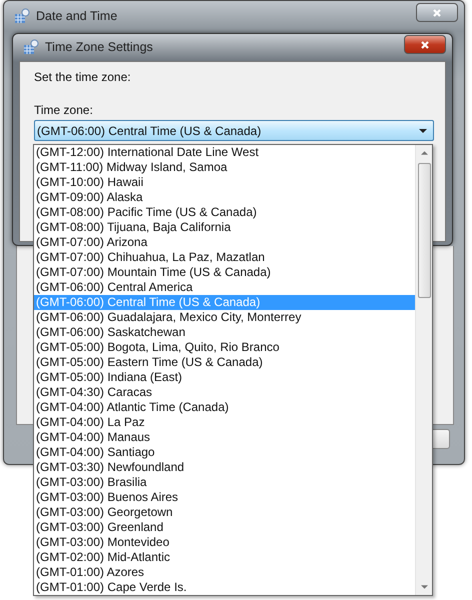  I want to click on list-item: (GMT-07:00) Arizona, so click(224, 242).